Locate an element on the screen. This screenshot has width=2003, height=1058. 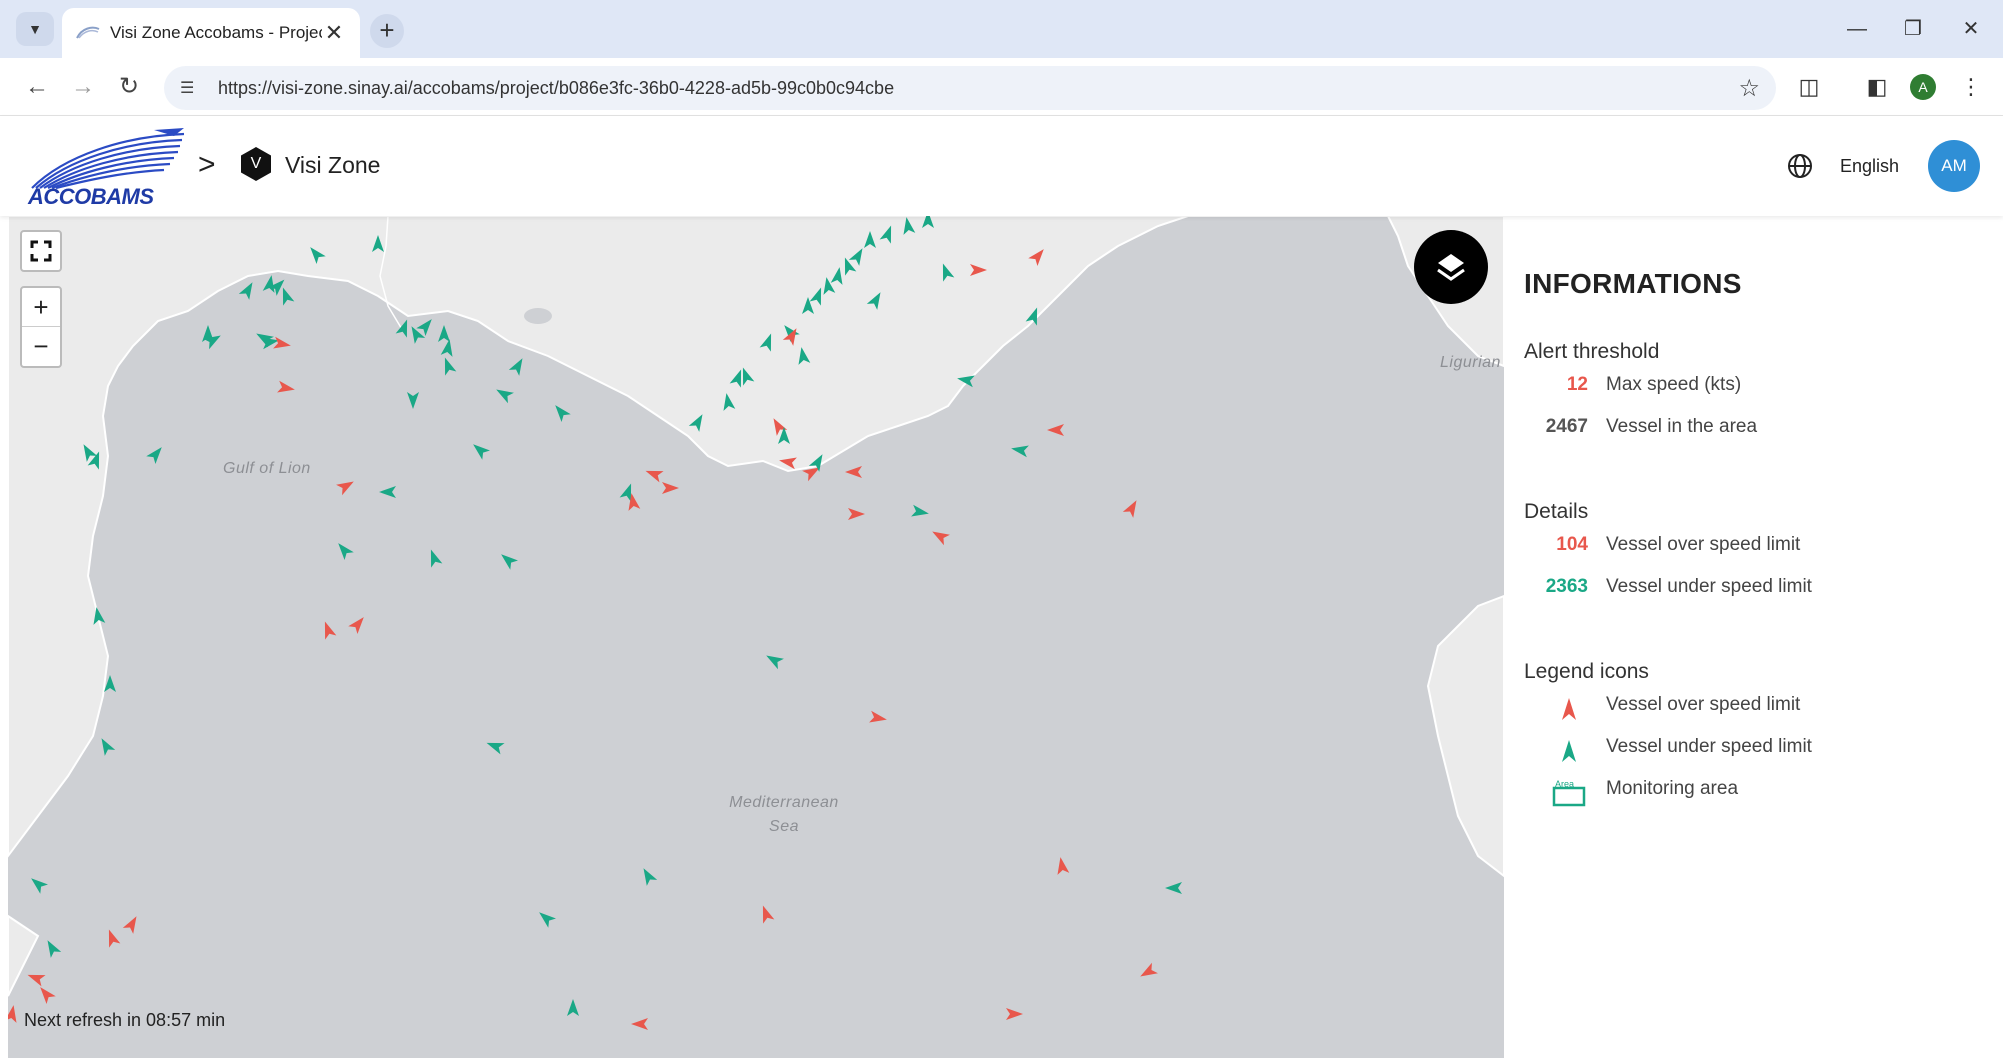
extensions-icon: ◫ is located at coordinates (1809, 87).